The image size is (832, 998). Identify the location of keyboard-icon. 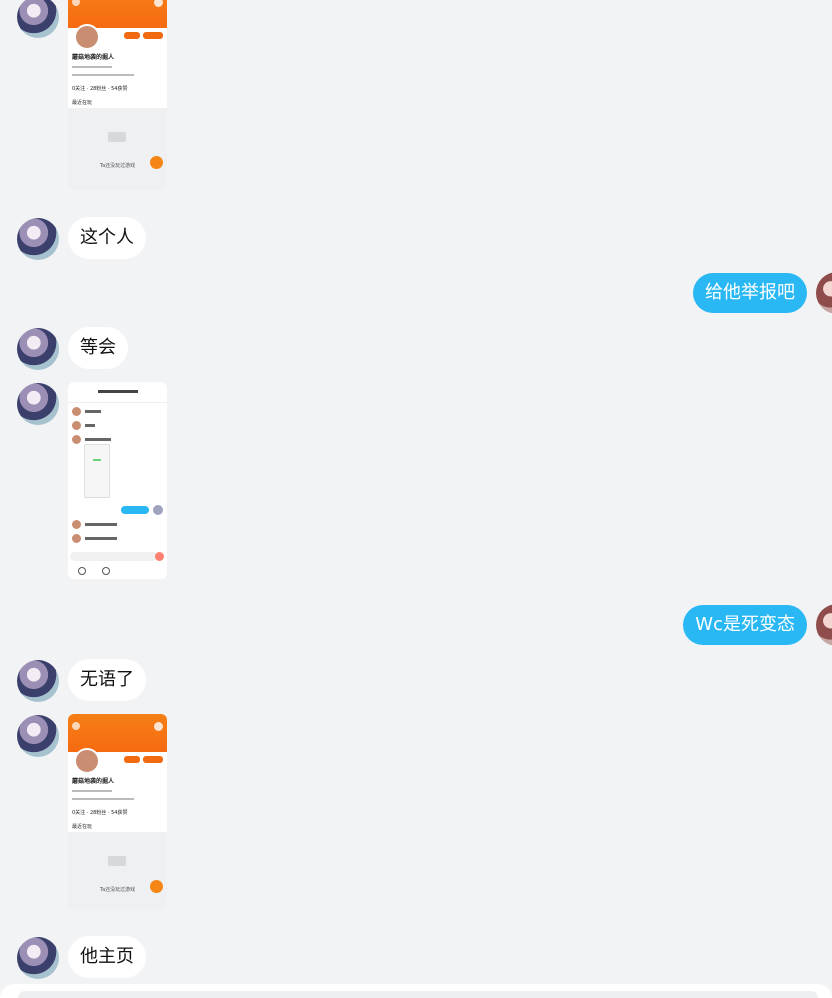
(106, 571).